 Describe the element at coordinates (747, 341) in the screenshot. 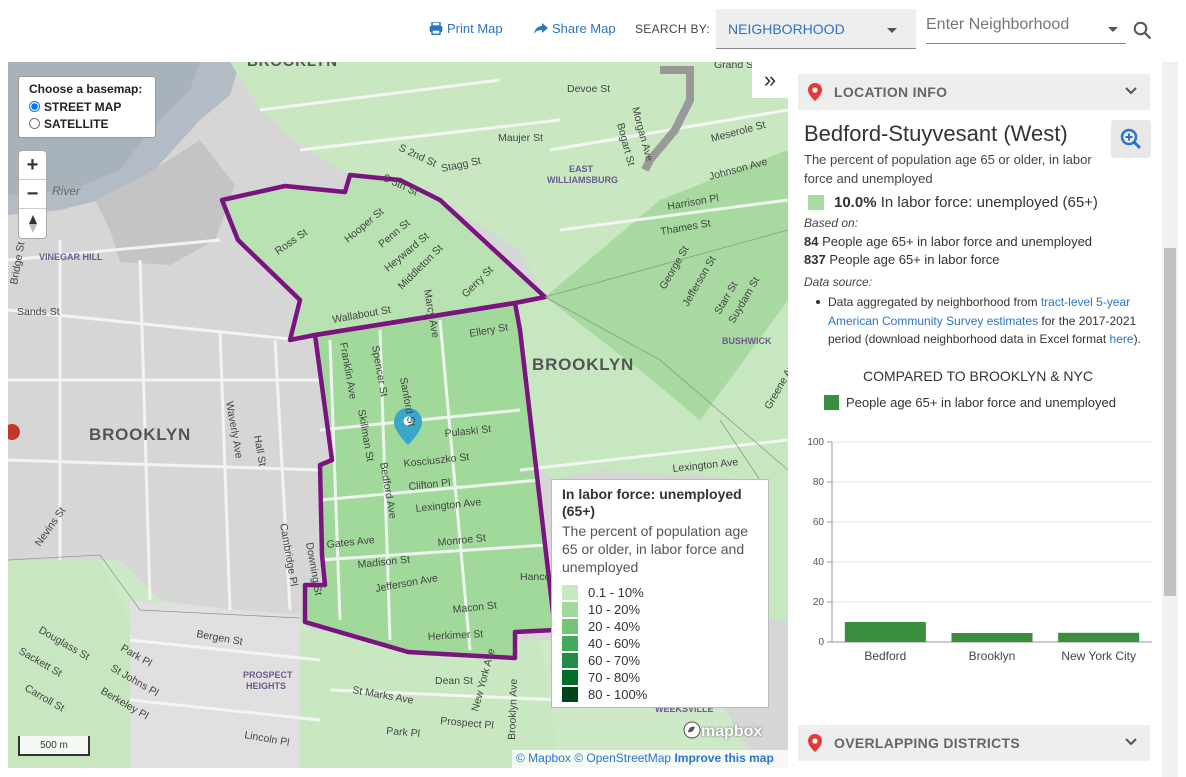

I see `label-bushwick: BUSHWICK` at that location.